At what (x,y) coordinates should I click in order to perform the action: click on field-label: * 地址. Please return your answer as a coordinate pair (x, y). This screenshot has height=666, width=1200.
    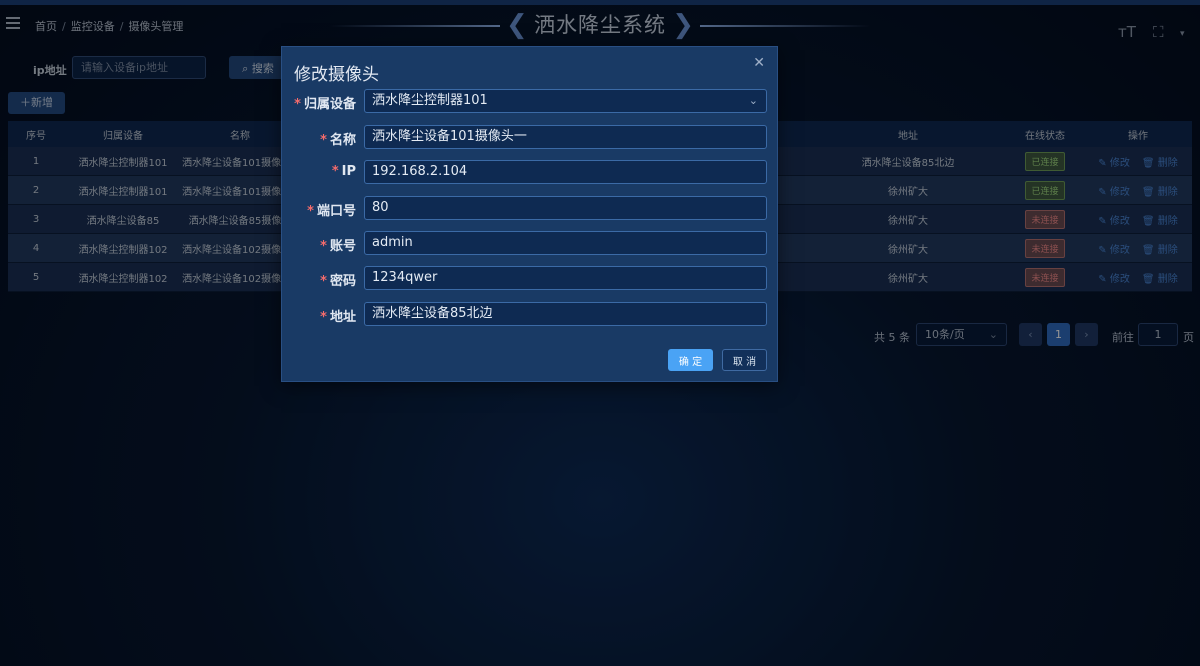
    Looking at the image, I should click on (338, 315).